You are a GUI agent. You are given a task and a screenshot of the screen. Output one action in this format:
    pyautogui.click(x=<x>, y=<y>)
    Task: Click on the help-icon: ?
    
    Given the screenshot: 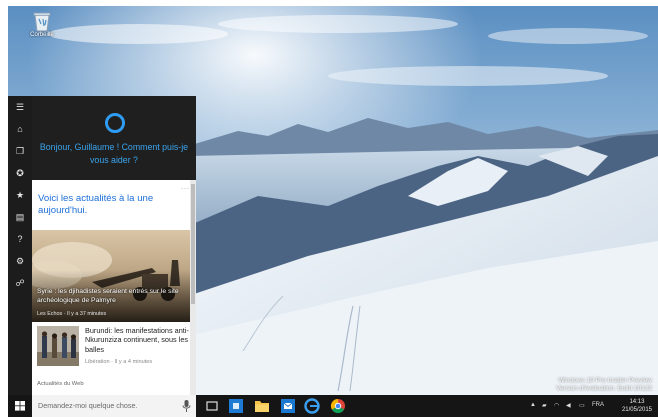 What is the action you would take?
    pyautogui.click(x=20, y=239)
    